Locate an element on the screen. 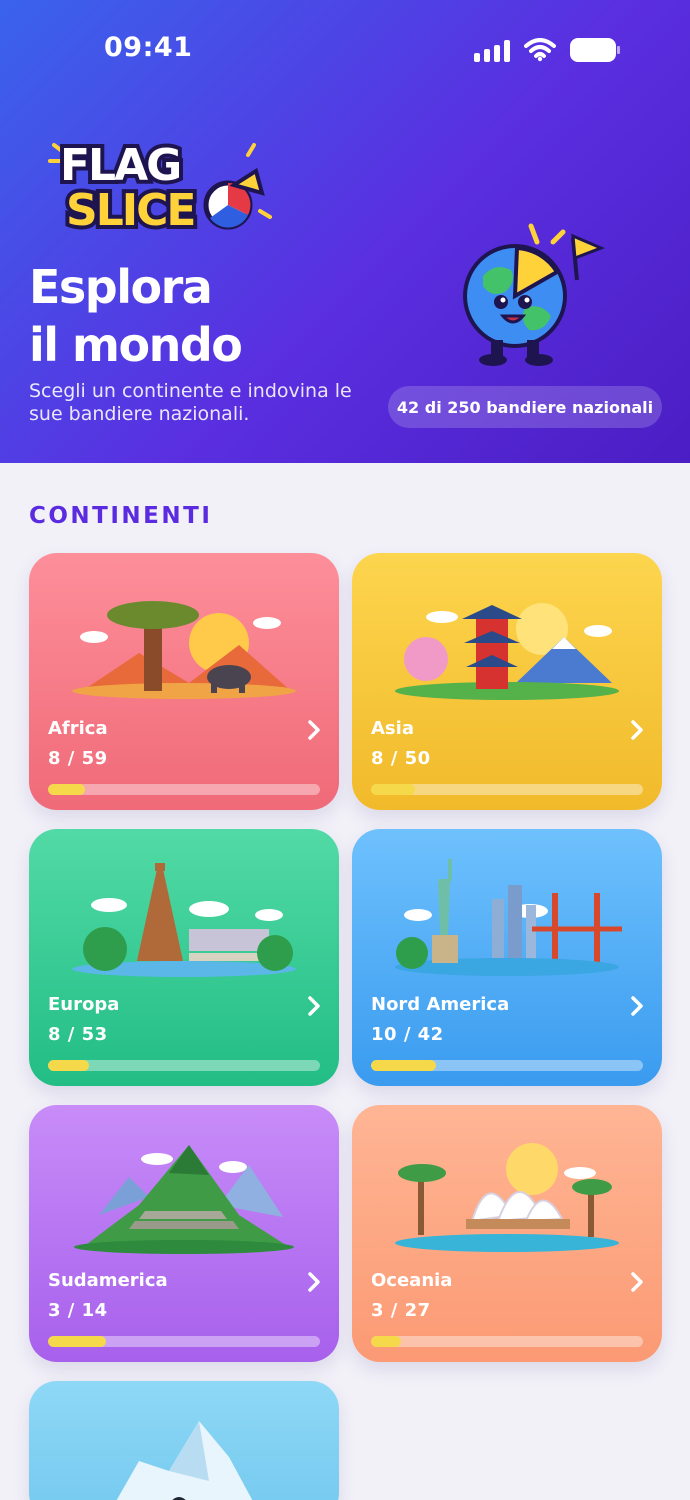  progress-pill: 42 di 250 bandiere nazionali is located at coordinates (525, 407).